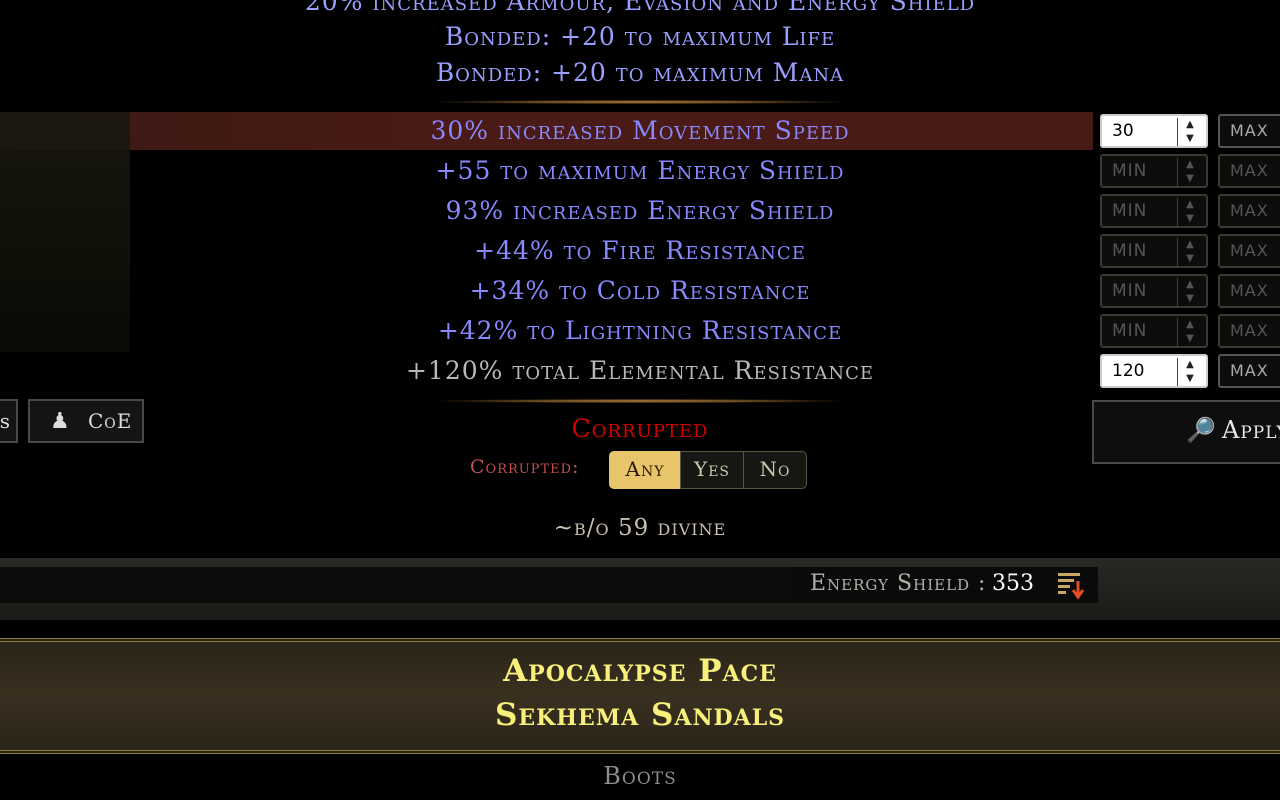  What do you see at coordinates (1154, 171) in the screenshot?
I see `min-input-max-energy-shield: MIN ▲ ▼` at bounding box center [1154, 171].